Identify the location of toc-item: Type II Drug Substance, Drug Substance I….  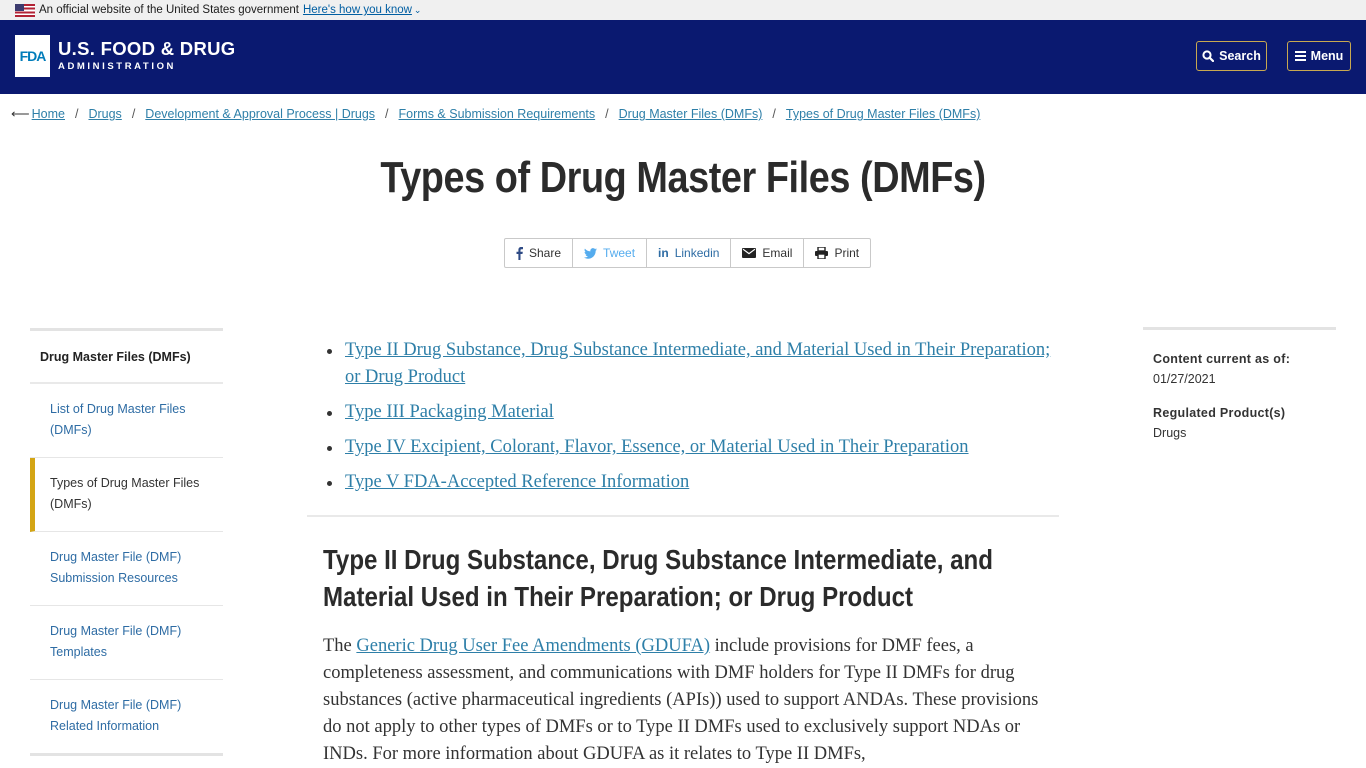
(693, 364).